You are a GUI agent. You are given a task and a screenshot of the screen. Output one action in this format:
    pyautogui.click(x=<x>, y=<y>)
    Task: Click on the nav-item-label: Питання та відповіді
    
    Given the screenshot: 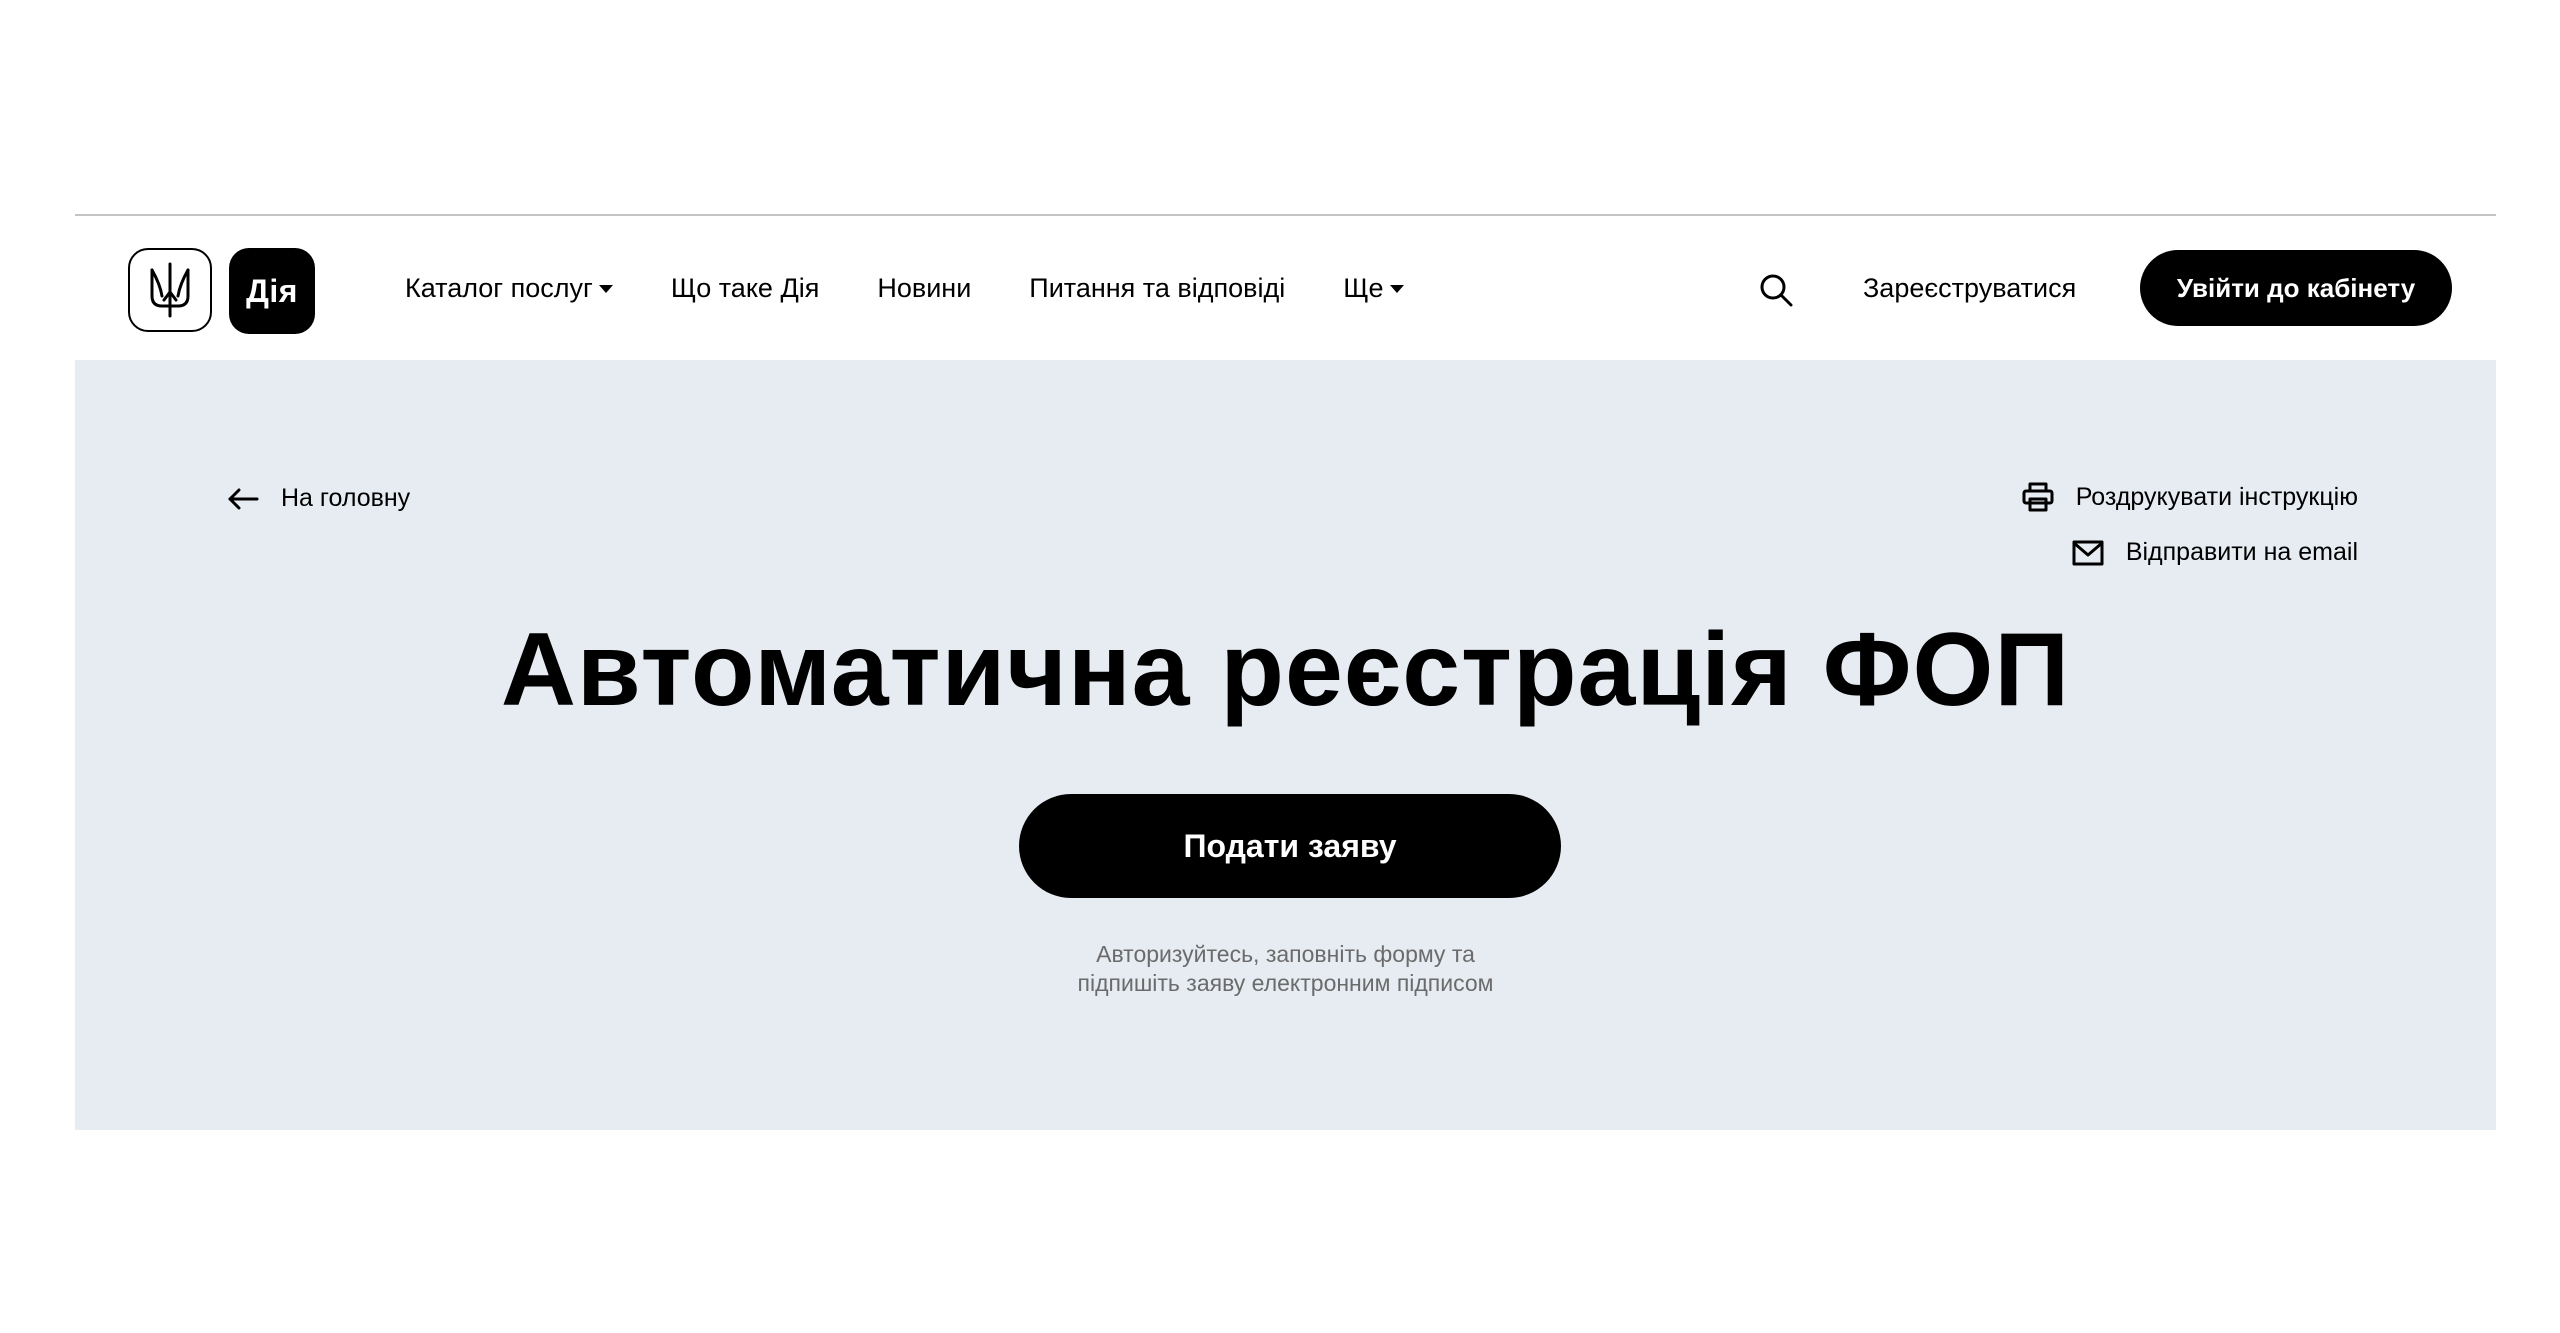 What is the action you would take?
    pyautogui.click(x=1157, y=287)
    